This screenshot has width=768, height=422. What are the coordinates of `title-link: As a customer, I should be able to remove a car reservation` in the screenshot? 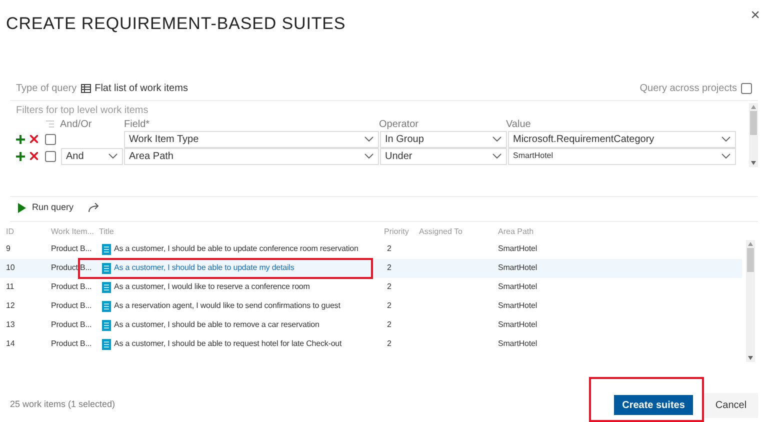 It's located at (217, 325).